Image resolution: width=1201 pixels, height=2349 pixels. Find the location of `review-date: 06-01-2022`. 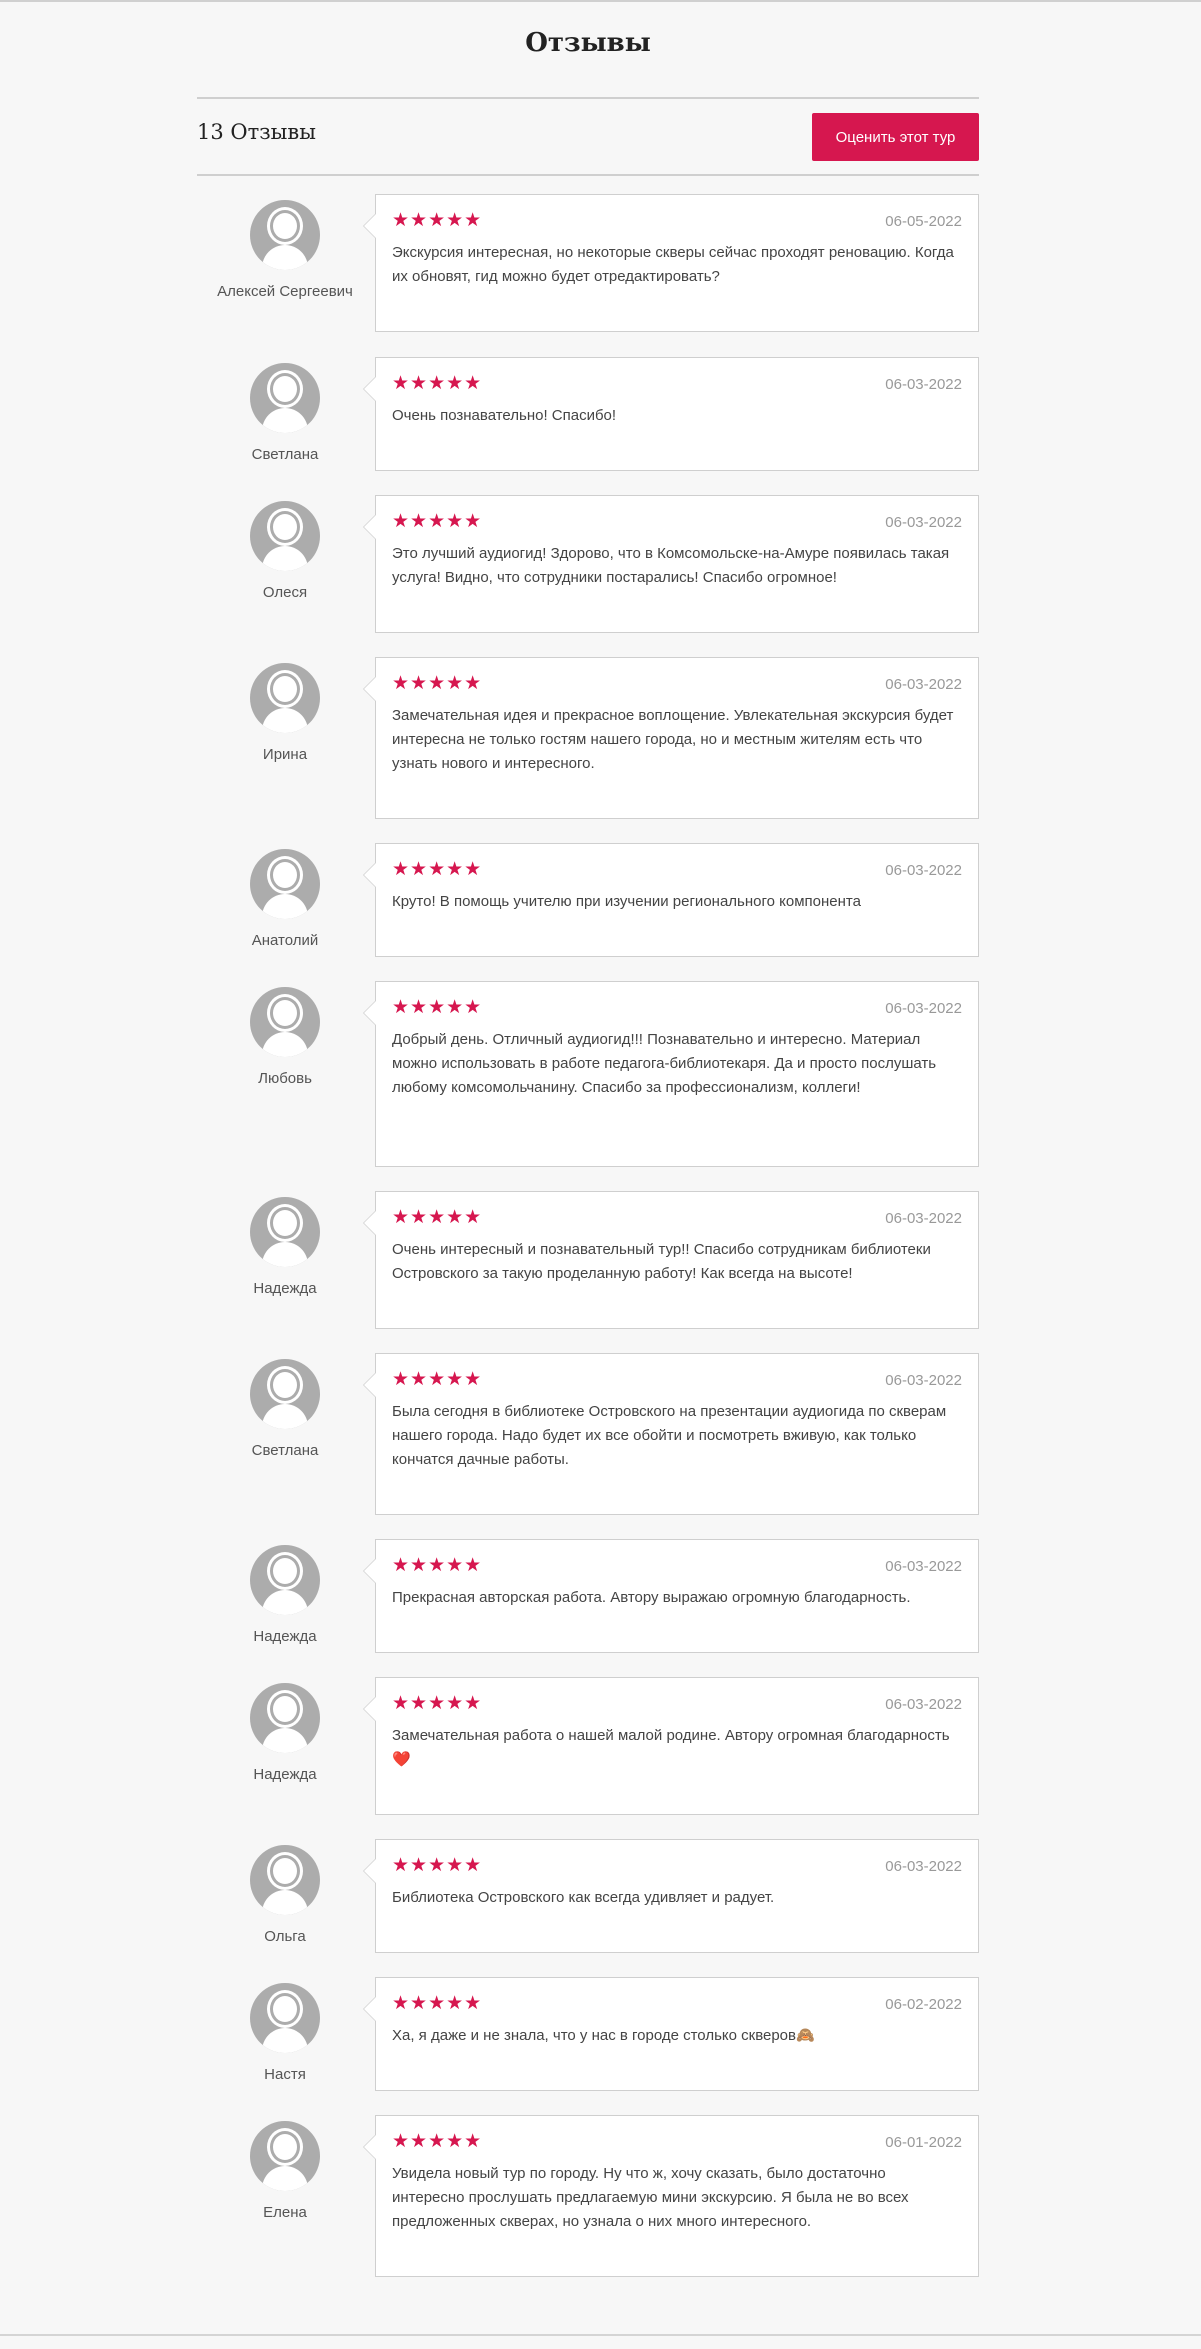

review-date: 06-01-2022 is located at coordinates (923, 2142).